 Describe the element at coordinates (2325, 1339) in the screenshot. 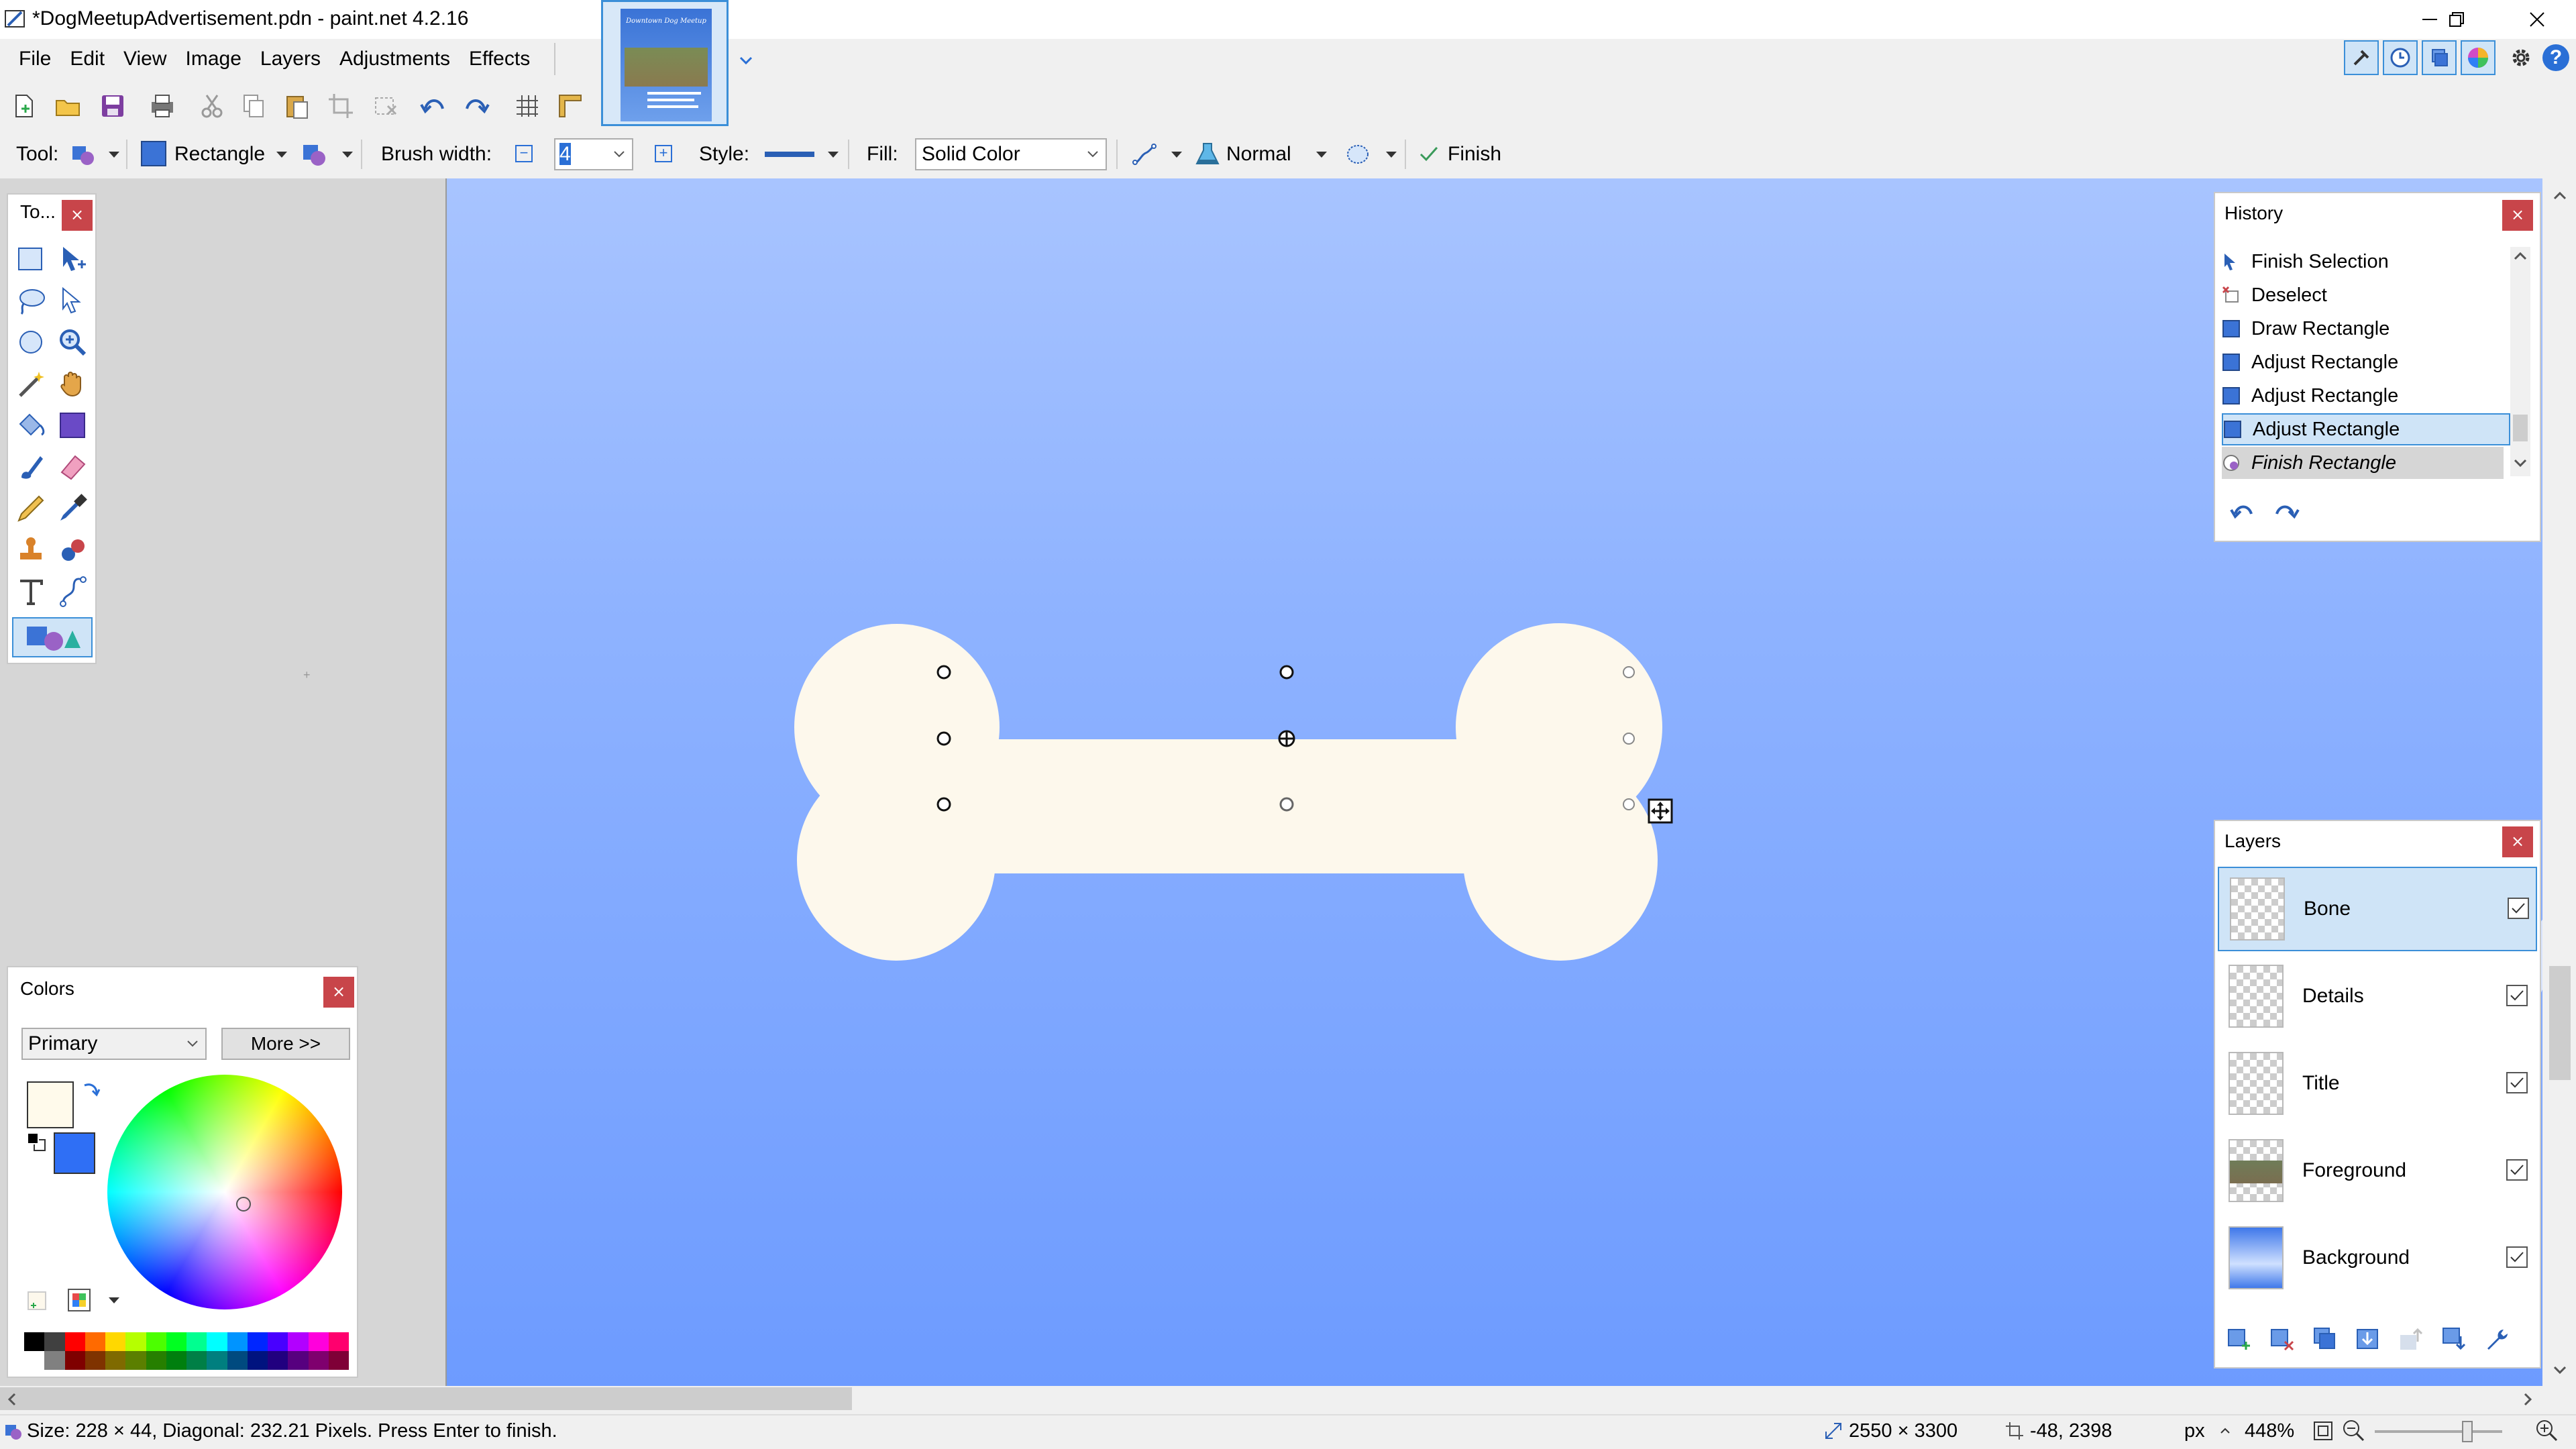

I see `duplicate-layer-icon` at that location.